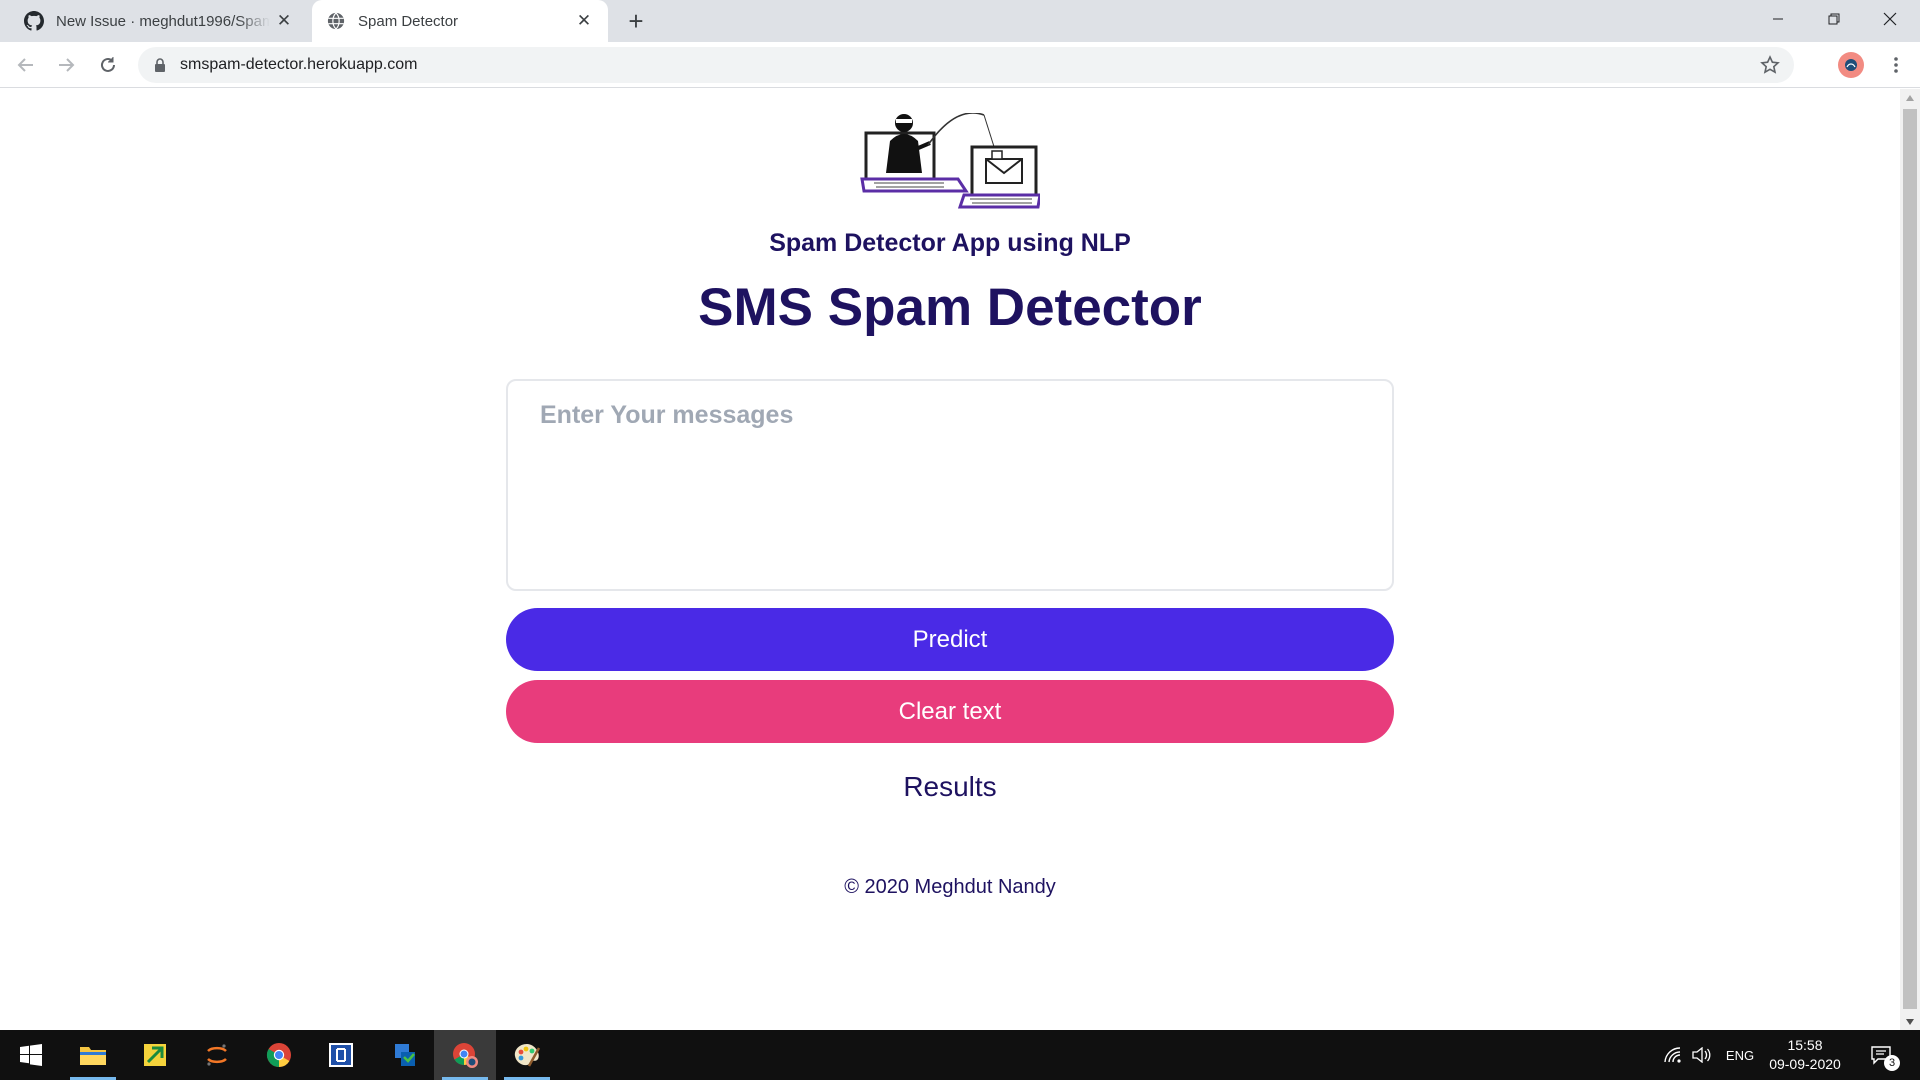 The height and width of the screenshot is (1080, 1920). I want to click on chrome-icon, so click(279, 1055).